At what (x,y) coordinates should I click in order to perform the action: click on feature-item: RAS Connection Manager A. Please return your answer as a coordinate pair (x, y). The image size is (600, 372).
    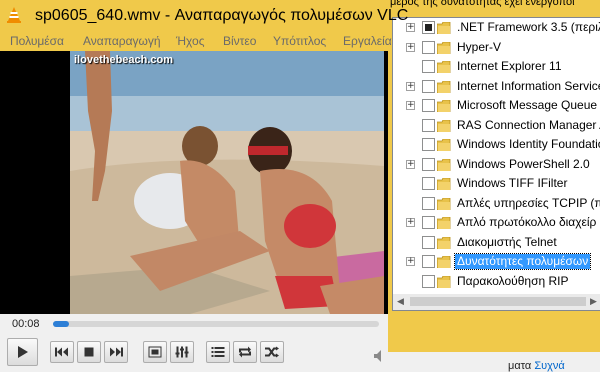
    Looking at the image, I should click on (496, 126).